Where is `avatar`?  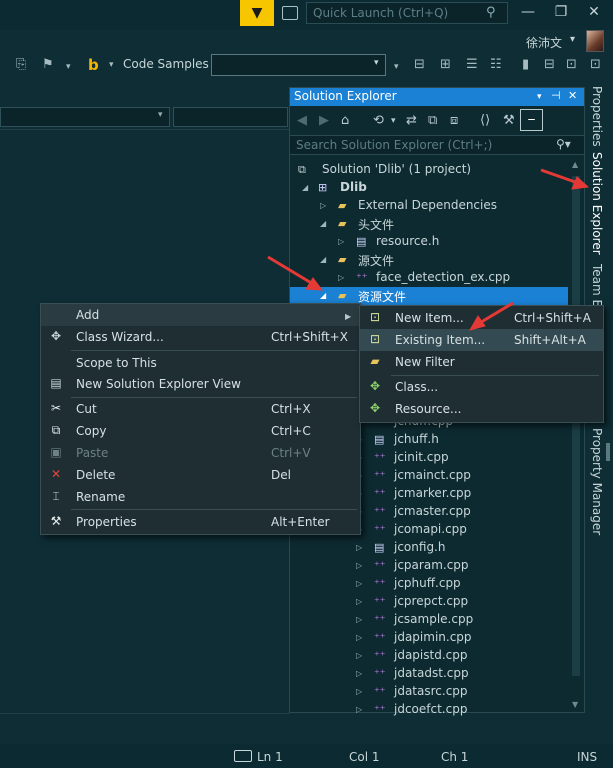 avatar is located at coordinates (595, 41).